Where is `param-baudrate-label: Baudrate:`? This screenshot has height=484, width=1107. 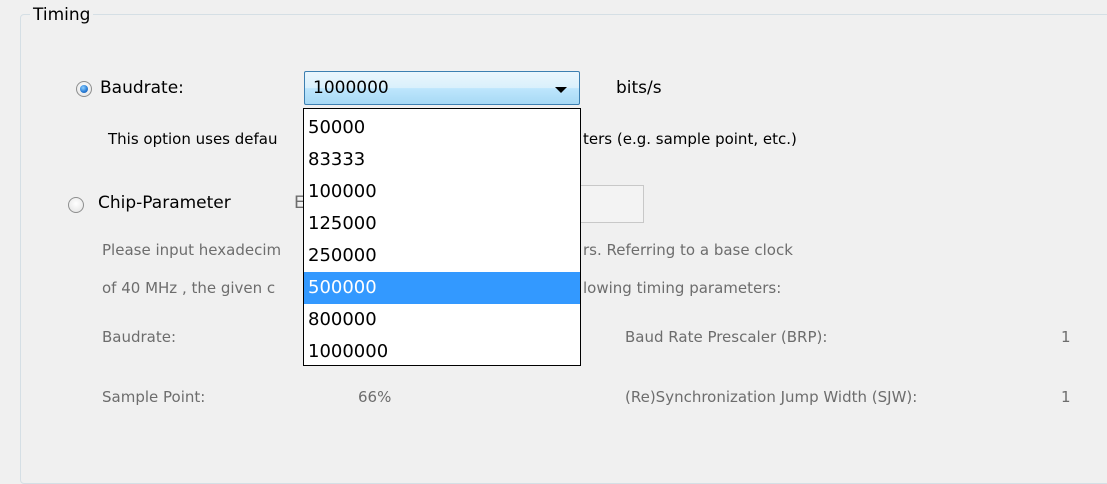
param-baudrate-label: Baudrate: is located at coordinates (139, 337).